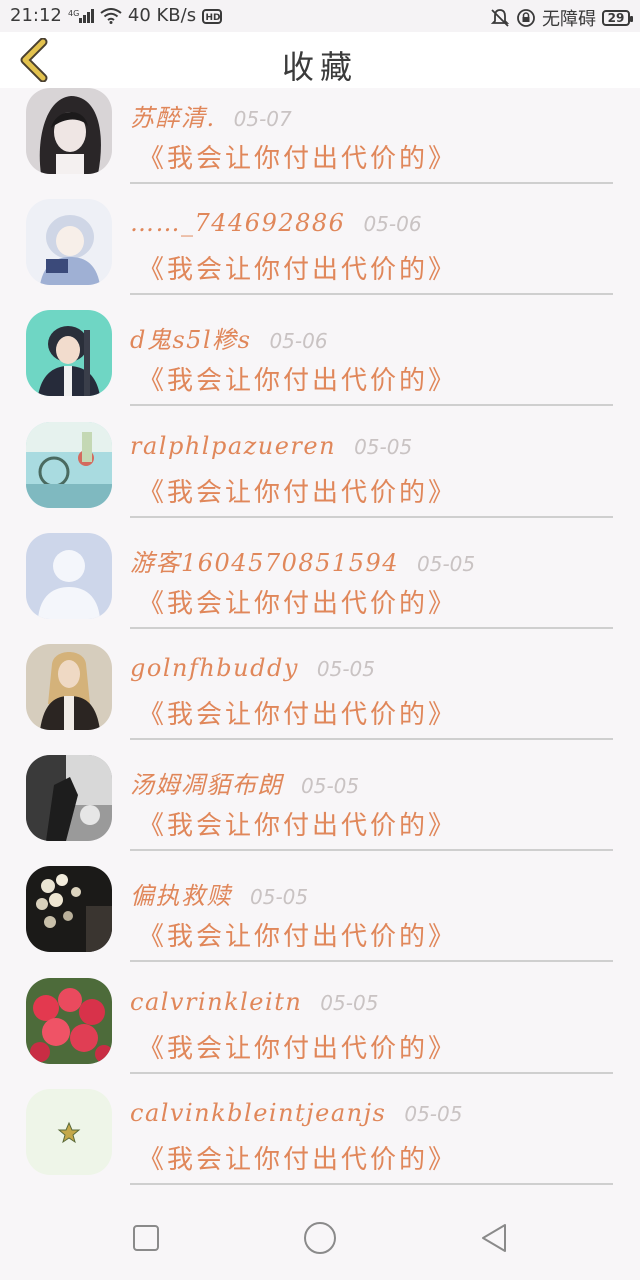  I want to click on date: 05-07, so click(262, 119).